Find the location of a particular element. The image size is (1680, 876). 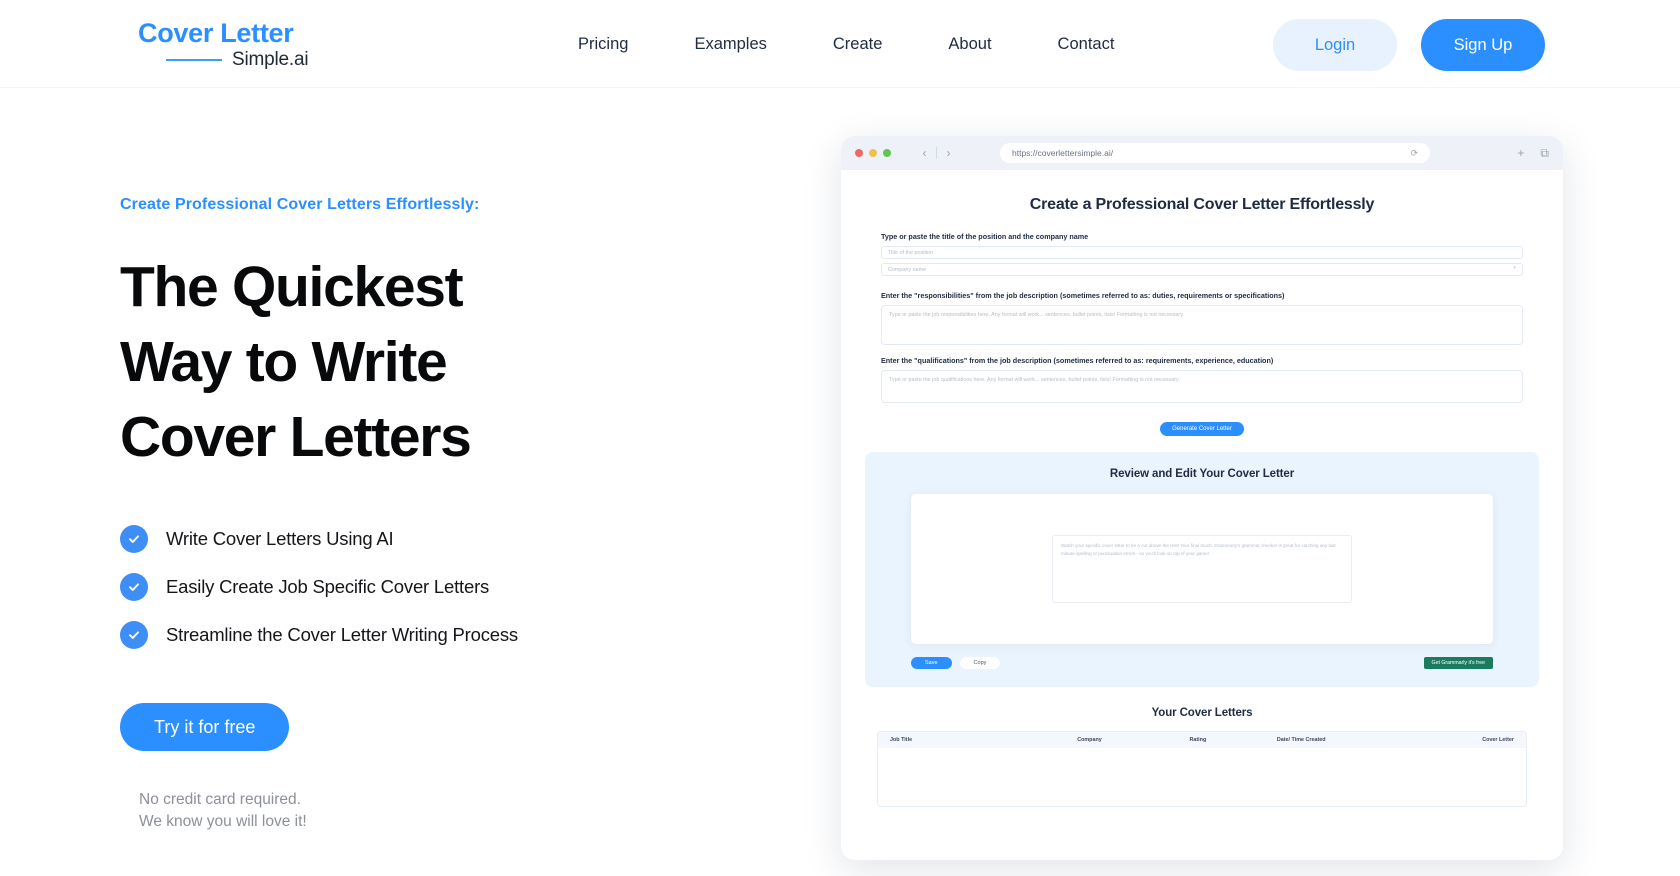

column-job-title: Job Title is located at coordinates (901, 740).